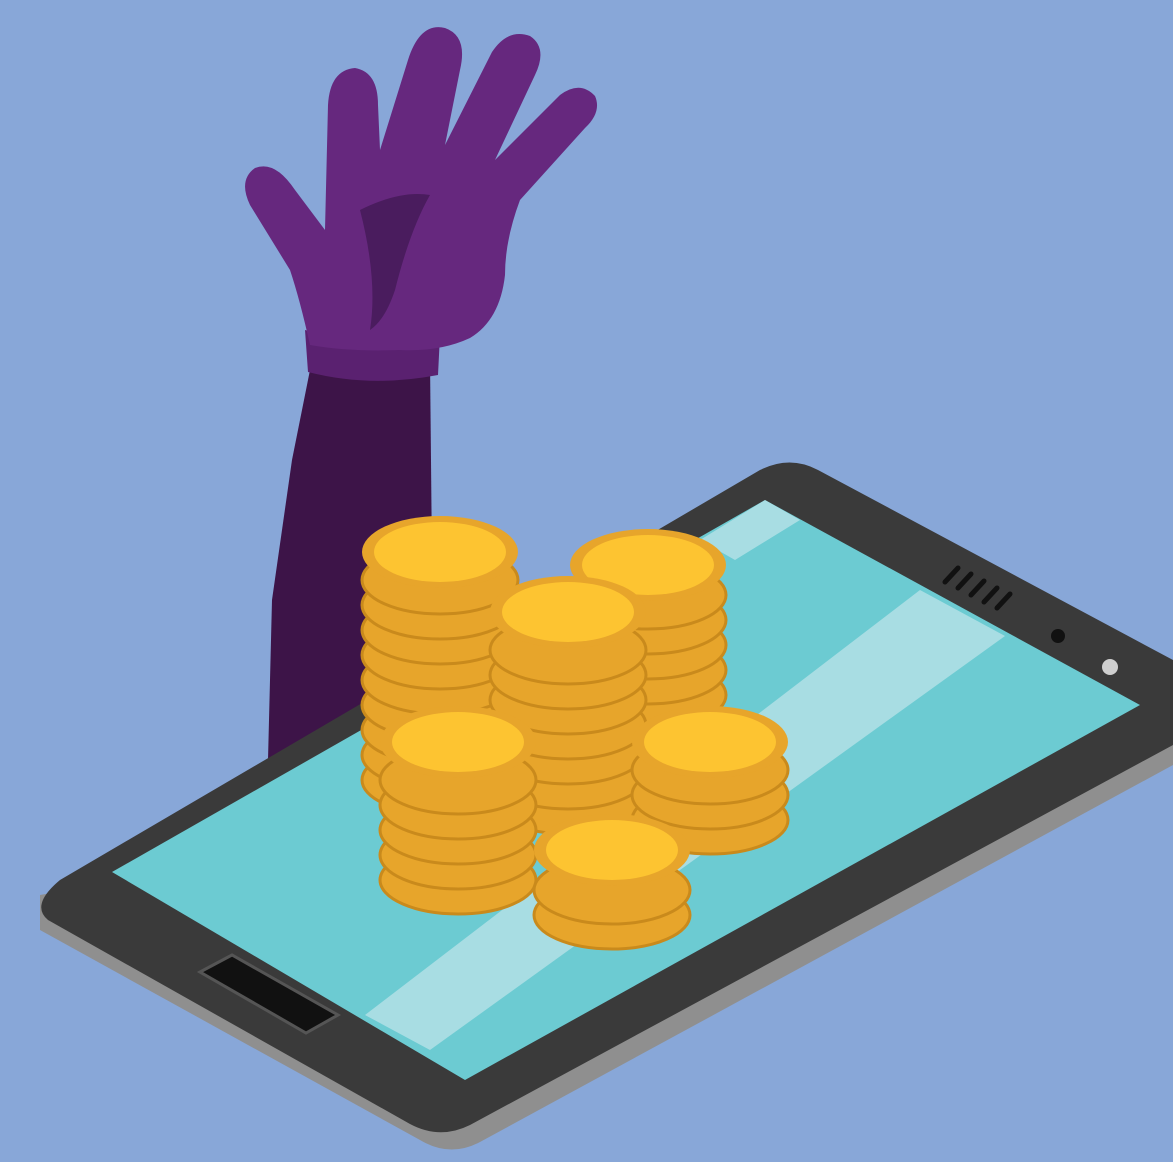  Describe the element at coordinates (1058, 636) in the screenshot. I see `front-camera` at that location.